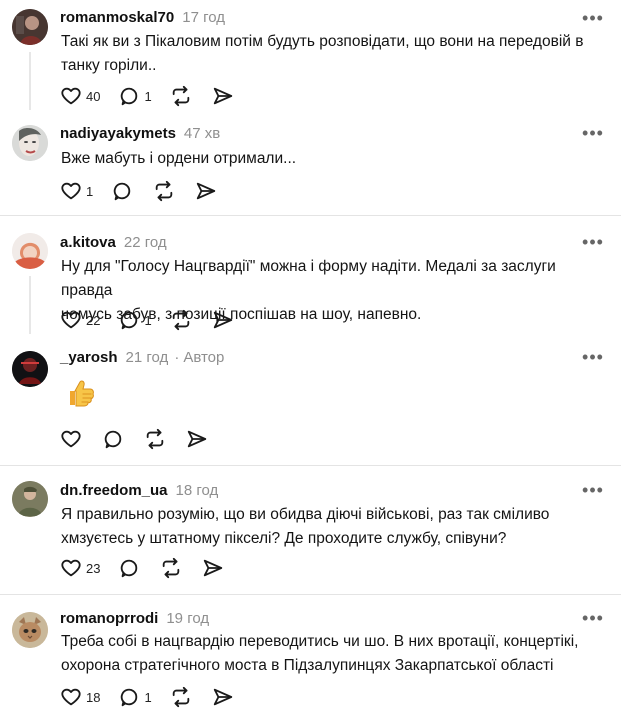 Image resolution: width=621 pixels, height=715 pixels. What do you see at coordinates (197, 490) in the screenshot?
I see `timestamp: 18 год` at bounding box center [197, 490].